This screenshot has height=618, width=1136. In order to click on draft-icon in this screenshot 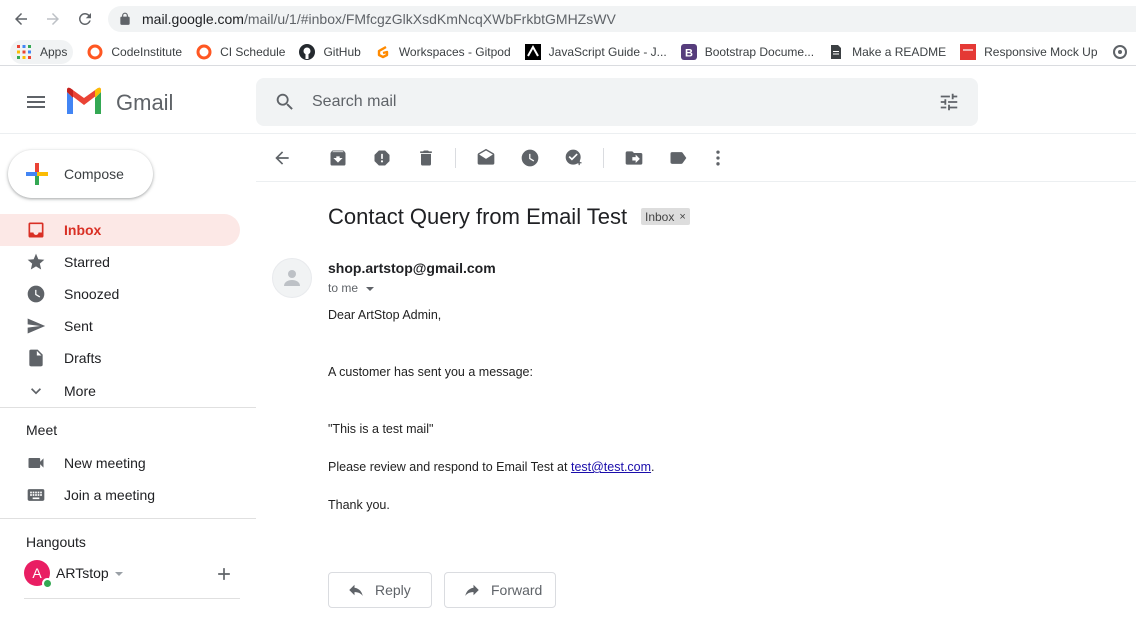, I will do `click(36, 358)`.